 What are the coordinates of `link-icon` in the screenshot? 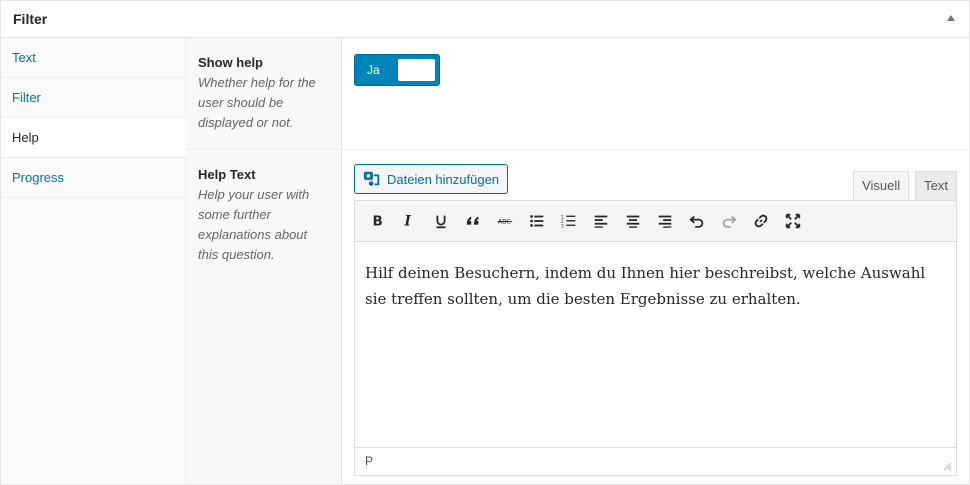 It's located at (761, 221).